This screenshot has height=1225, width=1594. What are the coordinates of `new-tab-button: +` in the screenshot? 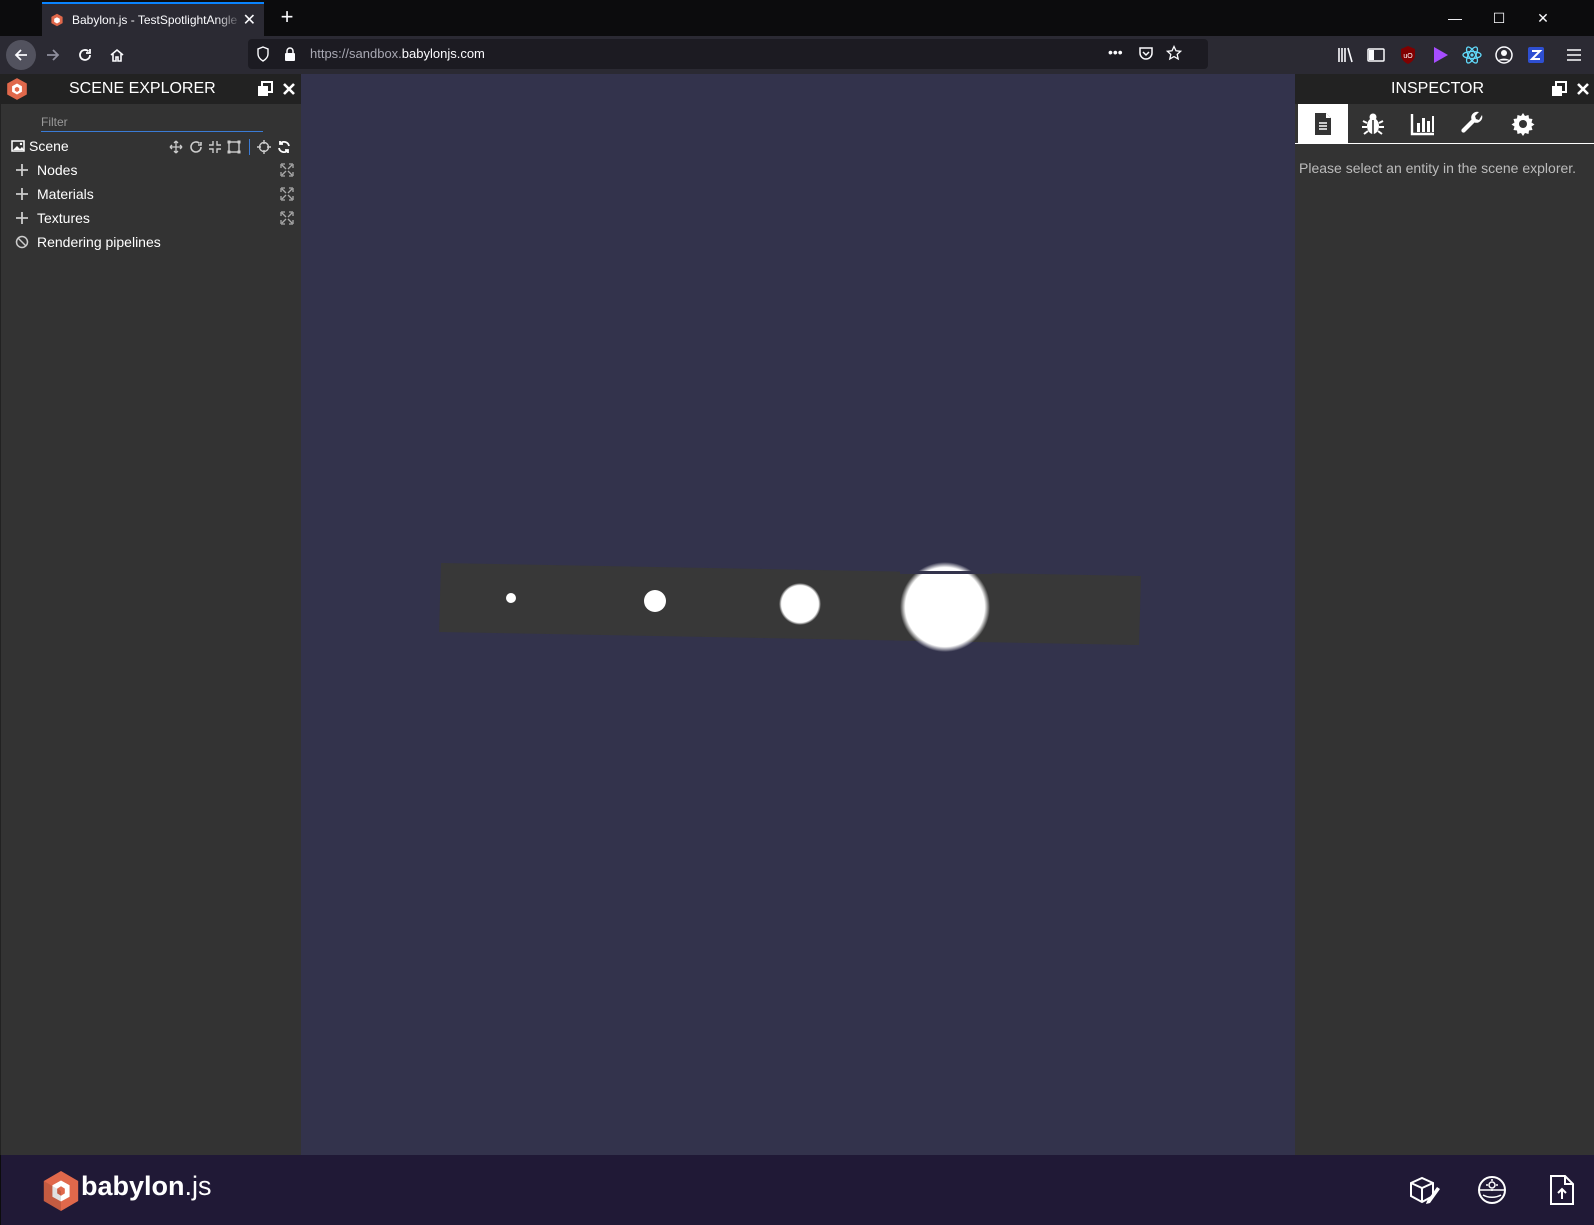 It's located at (287, 17).